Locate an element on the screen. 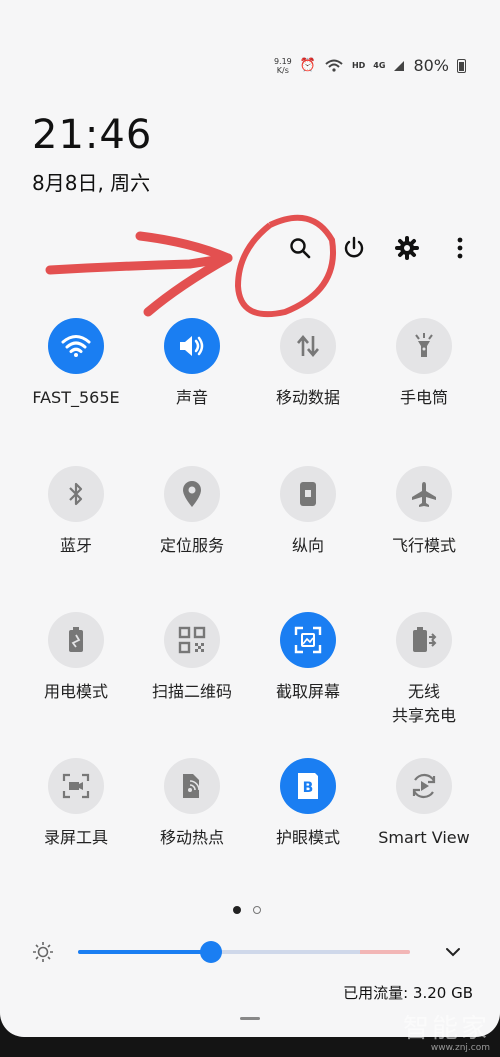 This screenshot has width=500, height=1057. power-icon is located at coordinates (354, 247).